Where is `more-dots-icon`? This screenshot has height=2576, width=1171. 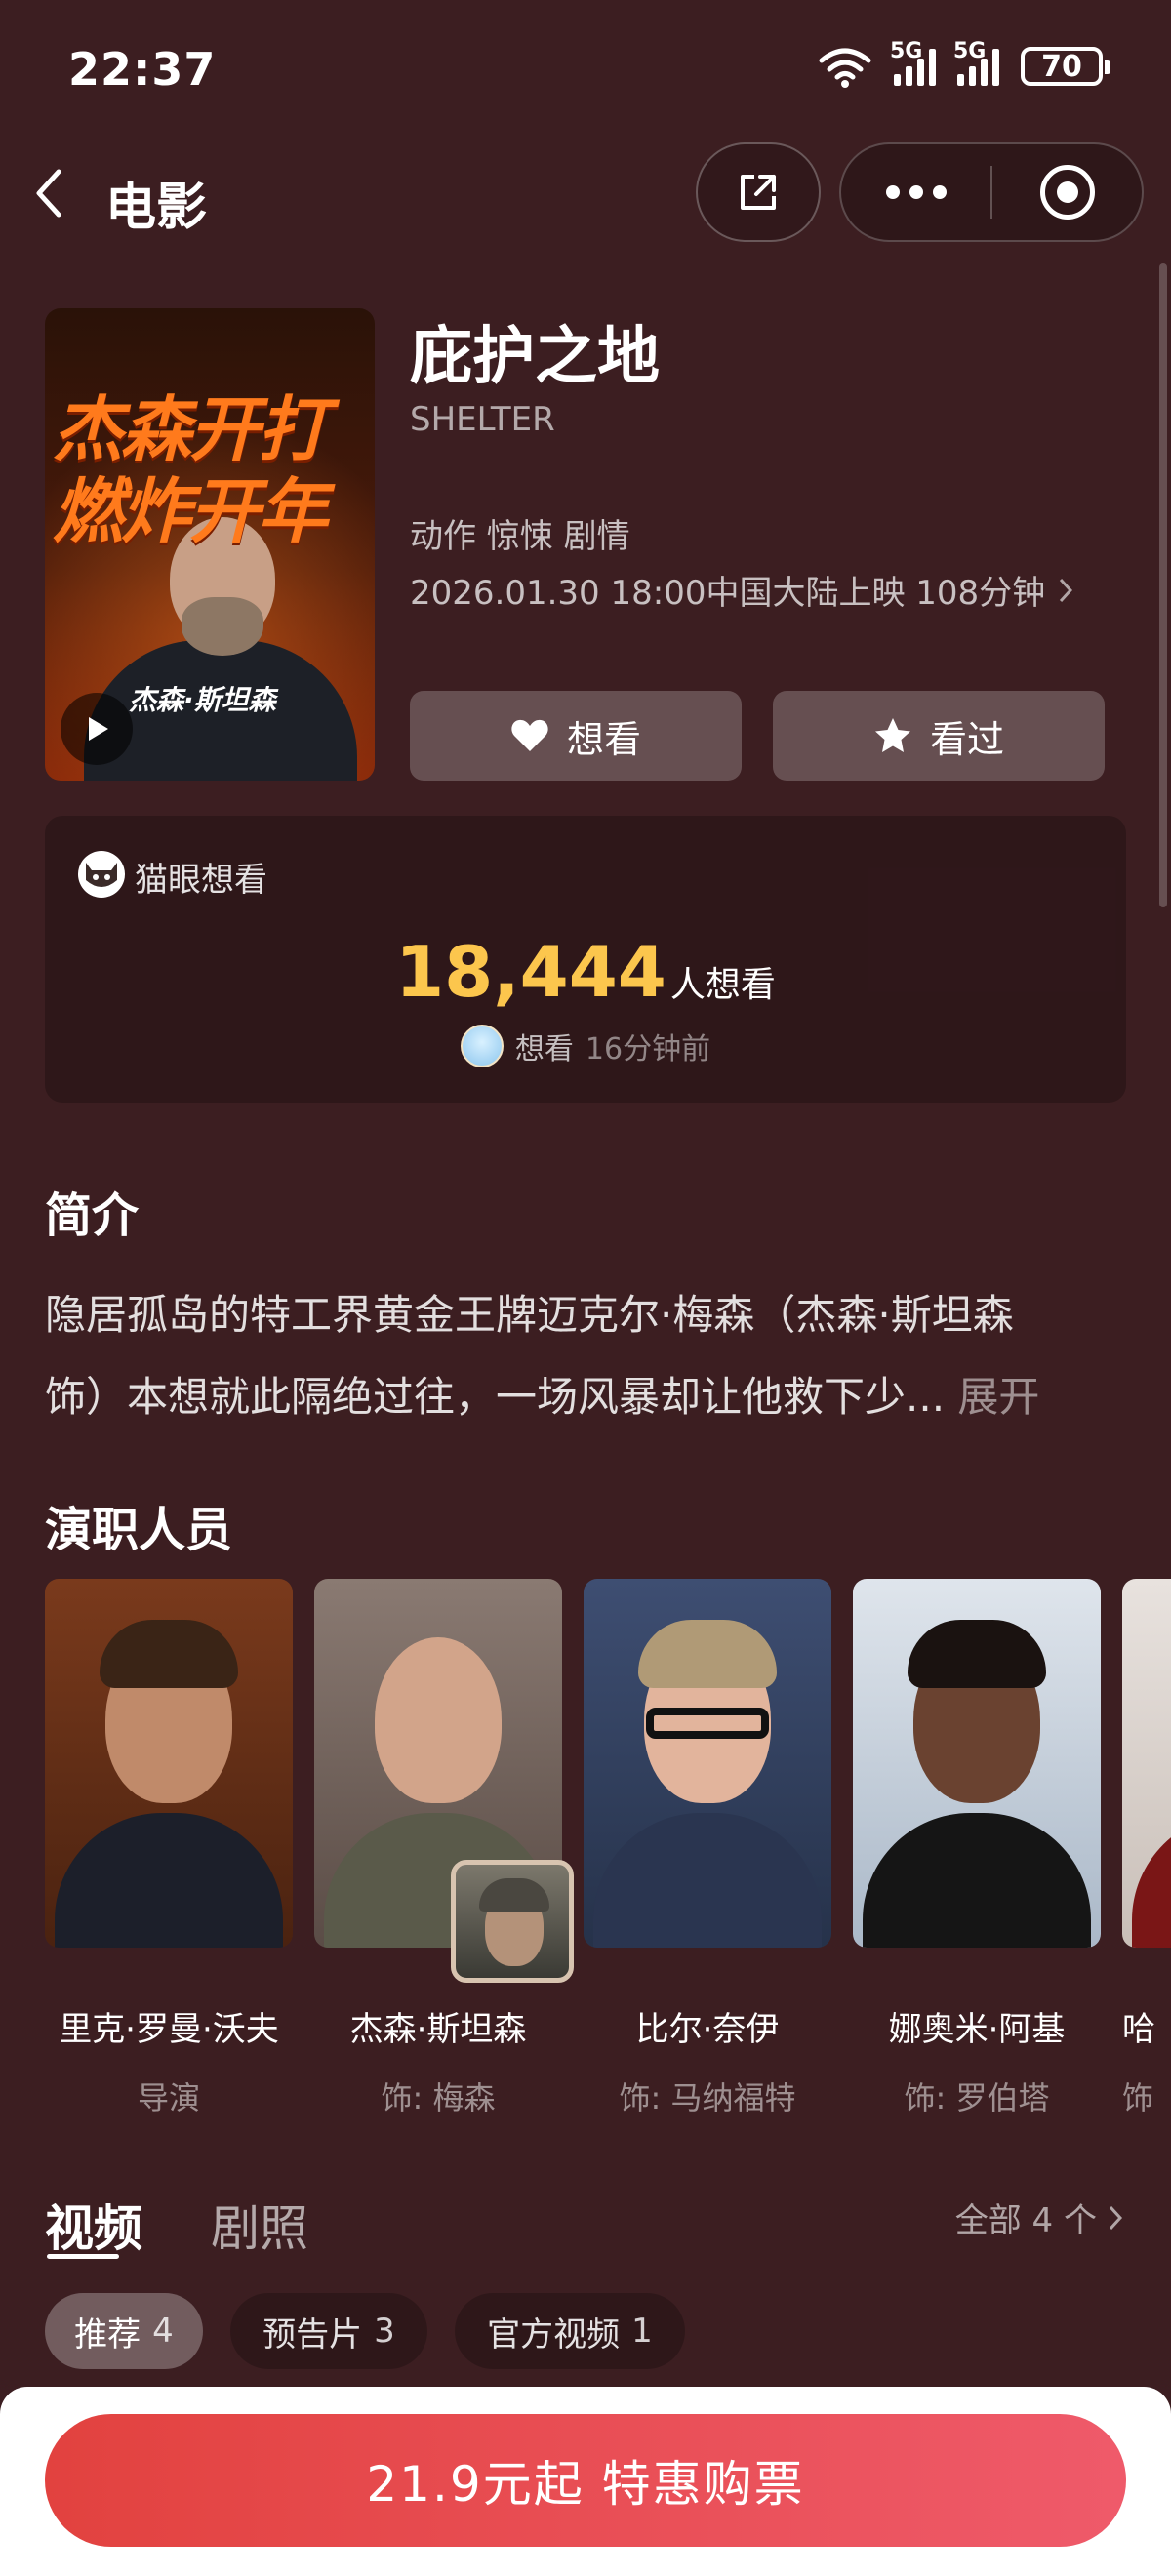
more-dots-icon is located at coordinates (916, 192).